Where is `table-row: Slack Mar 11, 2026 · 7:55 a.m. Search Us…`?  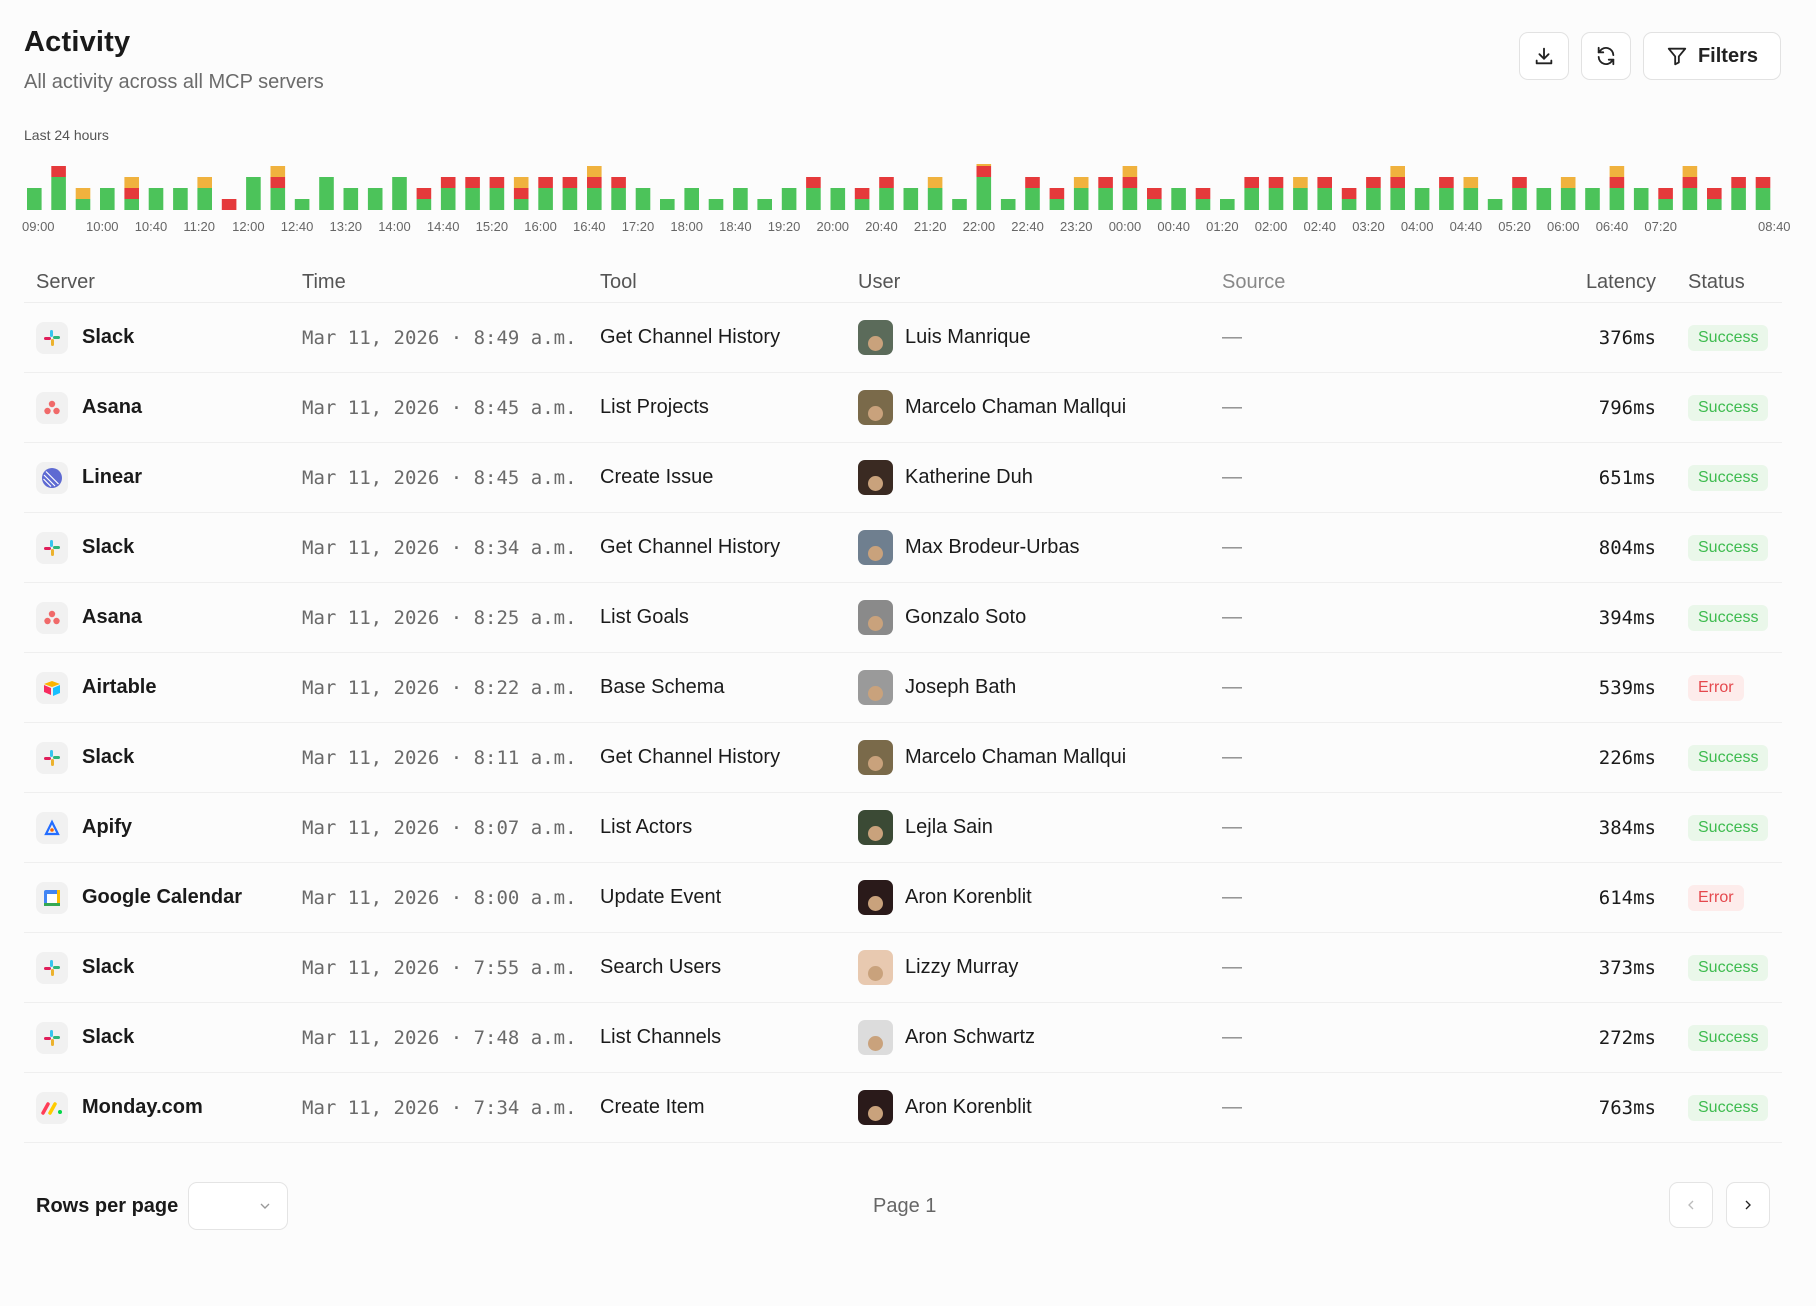
table-row: Slack Mar 11, 2026 · 7:55 a.m. Search Us… is located at coordinates (903, 968).